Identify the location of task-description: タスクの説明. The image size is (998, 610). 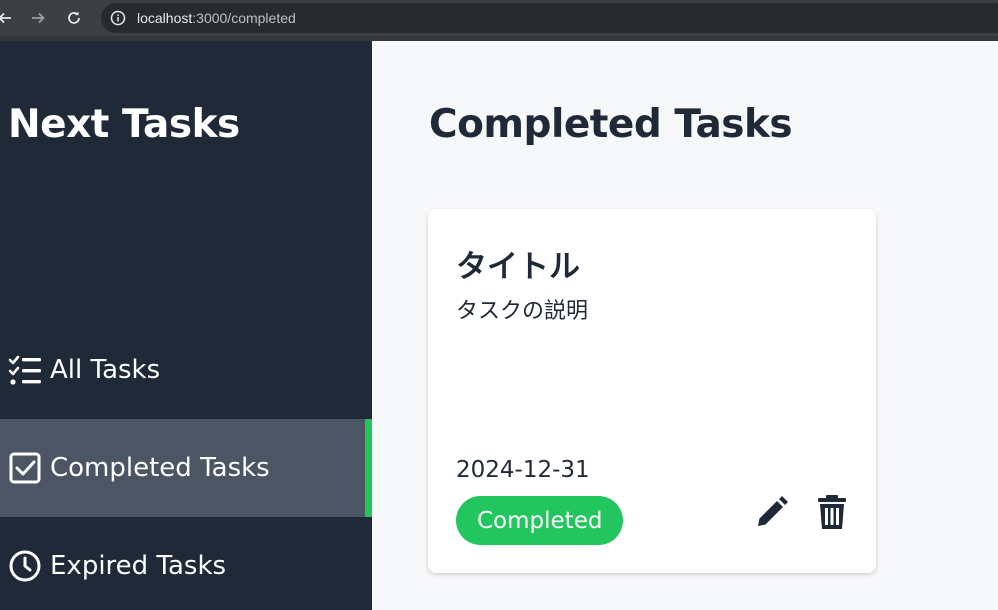
(522, 311).